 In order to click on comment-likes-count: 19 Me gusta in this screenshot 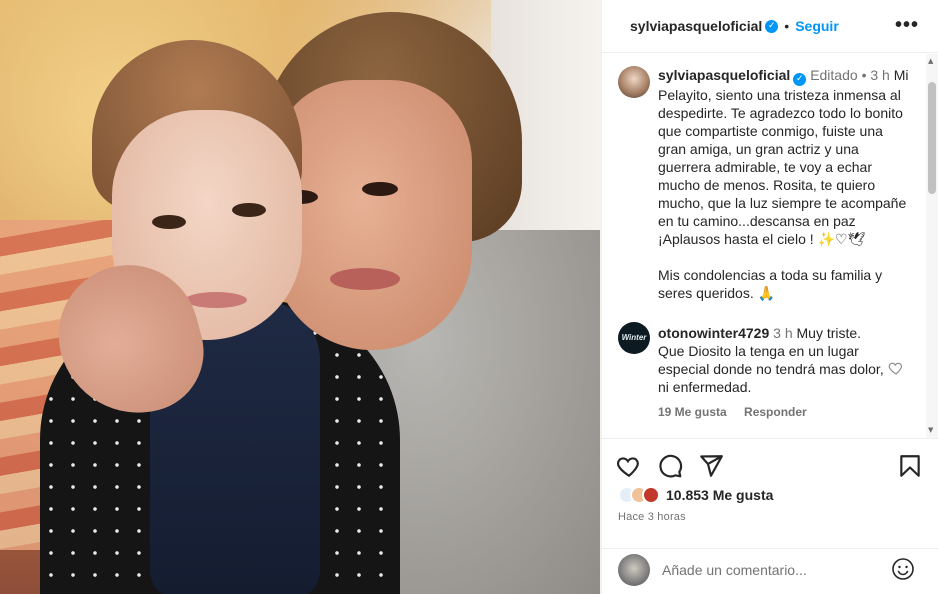, I will do `click(692, 412)`.